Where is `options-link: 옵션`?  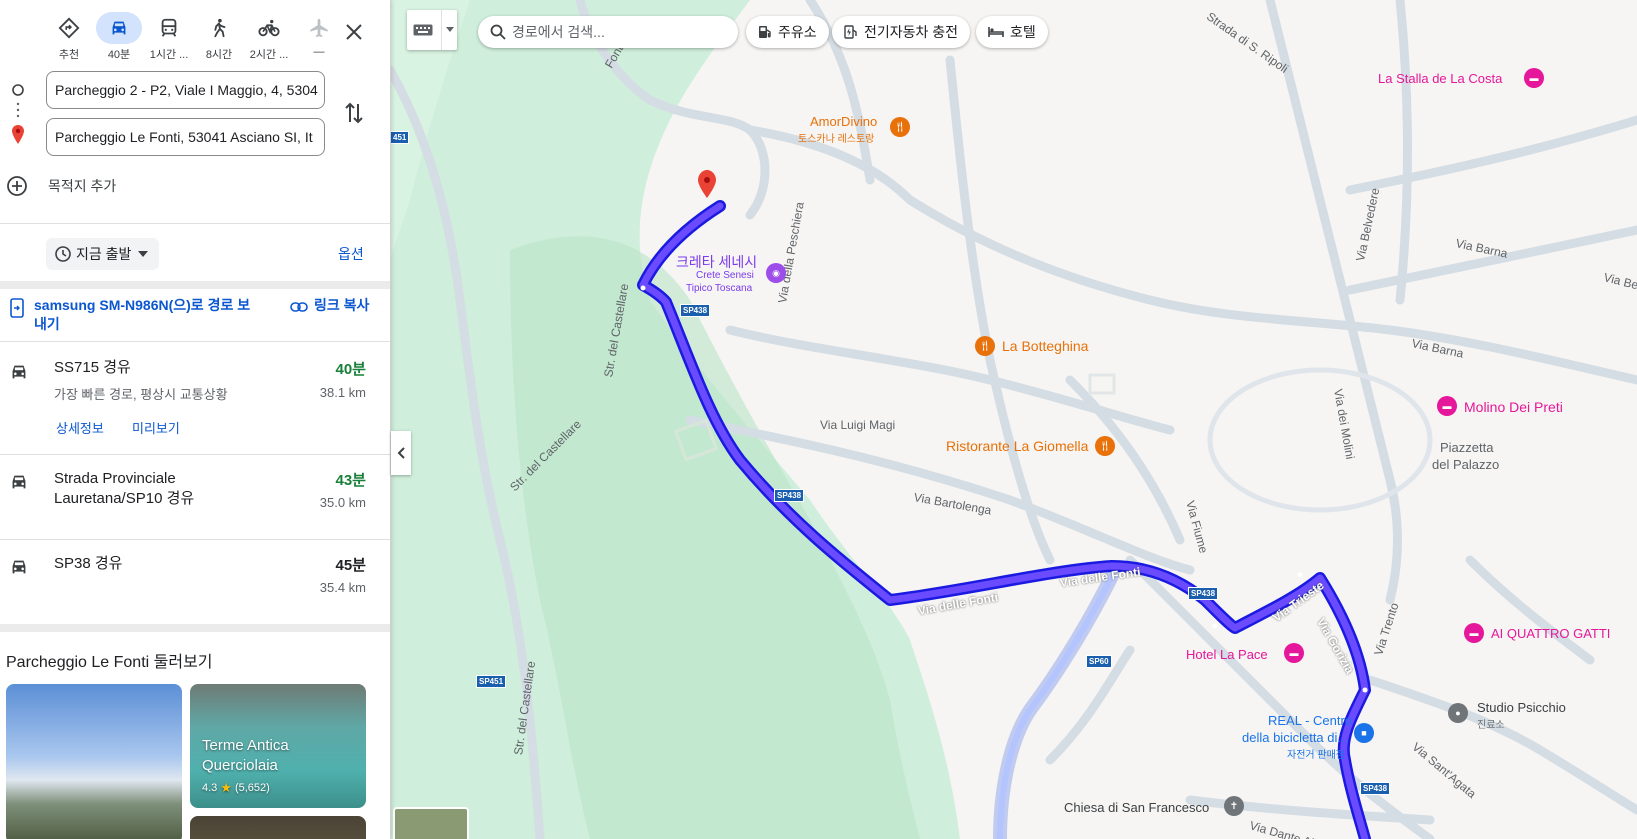
options-link: 옵션 is located at coordinates (351, 254).